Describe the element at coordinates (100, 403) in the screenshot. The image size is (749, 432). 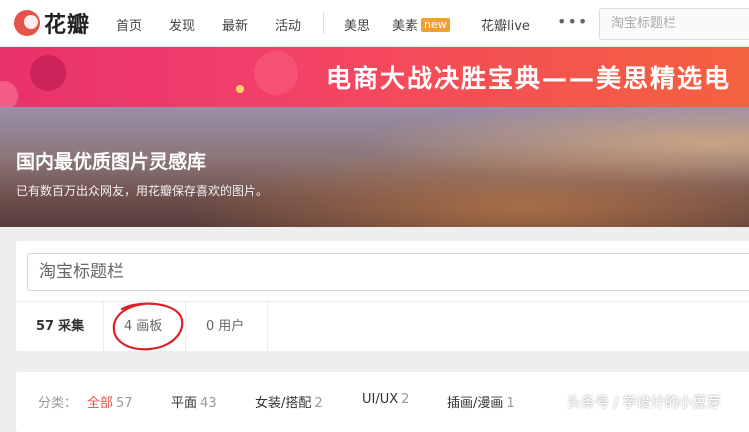
I see `category-all-name: 全部` at that location.